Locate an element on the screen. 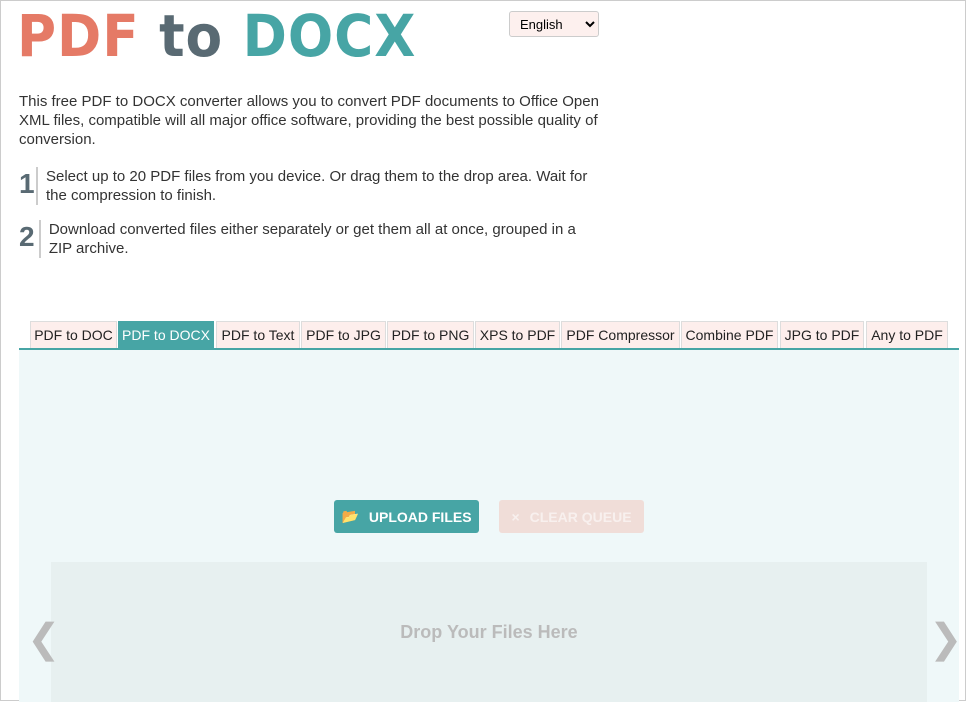 The height and width of the screenshot is (702, 966). tab-pdf-to-jpg: PDF to JPG is located at coordinates (343, 334).